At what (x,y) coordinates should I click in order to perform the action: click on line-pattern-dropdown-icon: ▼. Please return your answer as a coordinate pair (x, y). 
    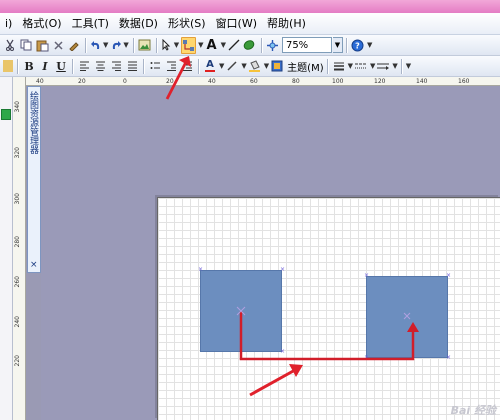
    Looking at the image, I should click on (372, 66).